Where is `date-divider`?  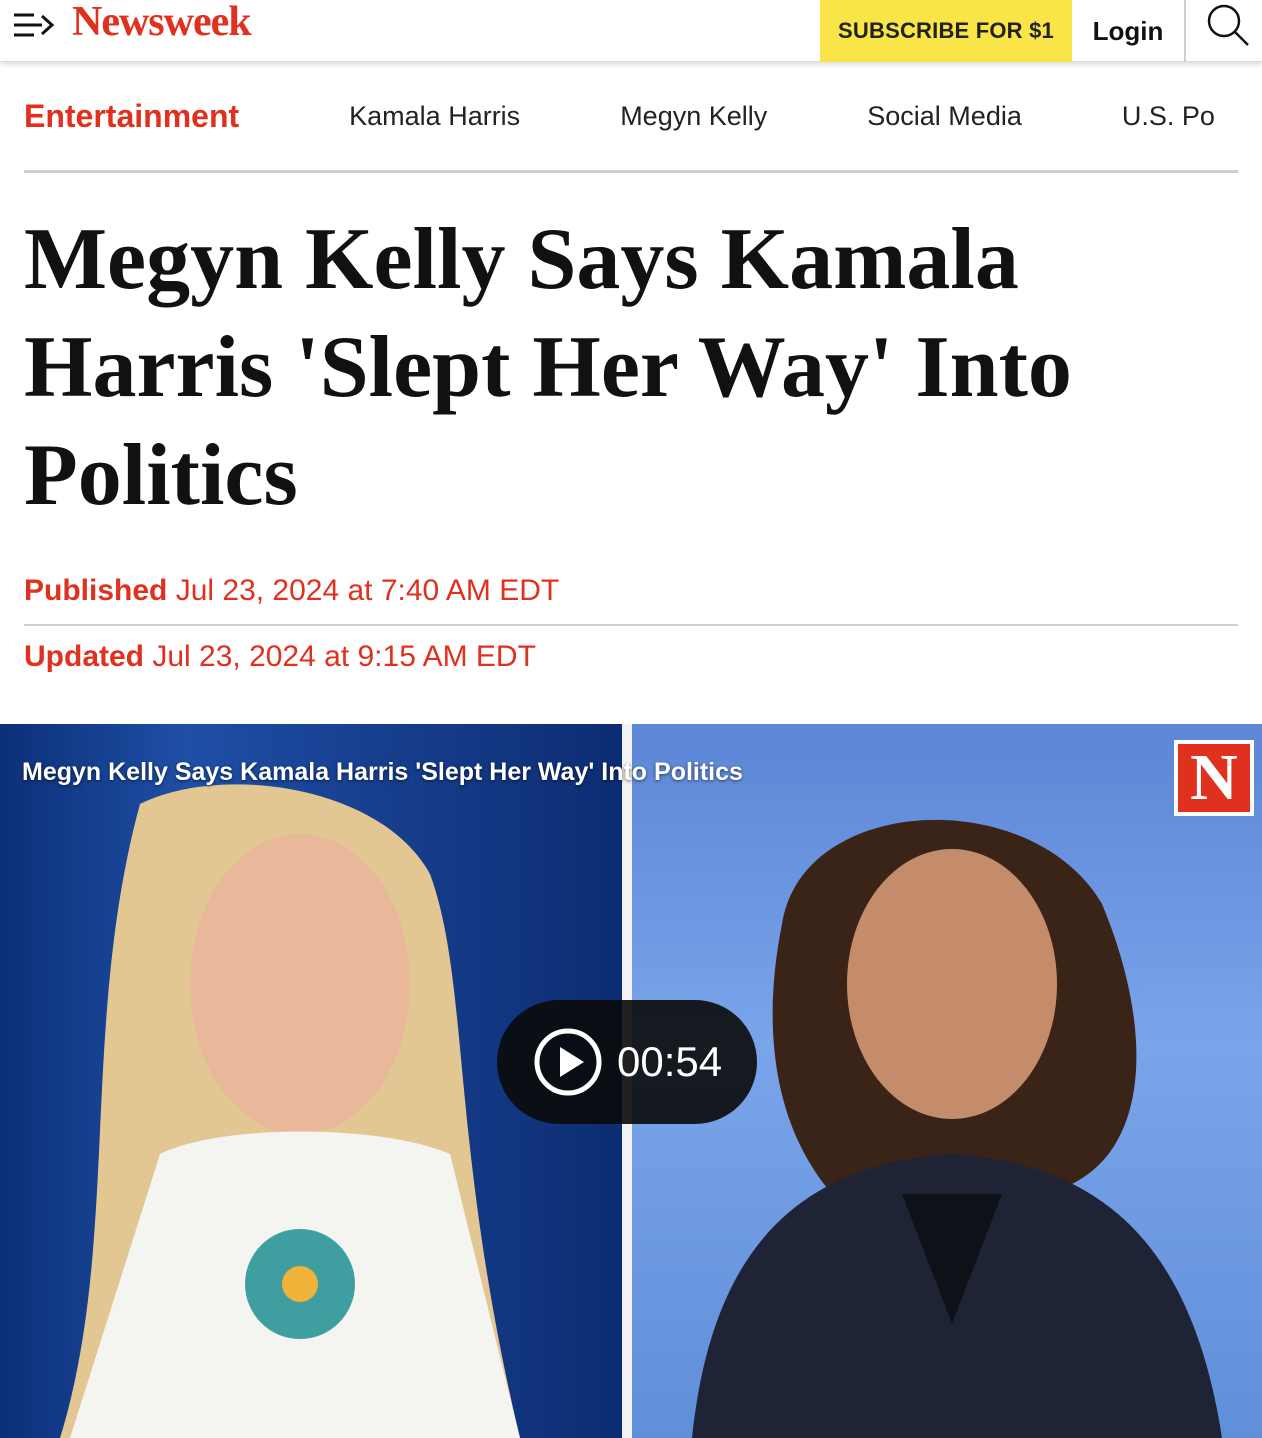 date-divider is located at coordinates (631, 625).